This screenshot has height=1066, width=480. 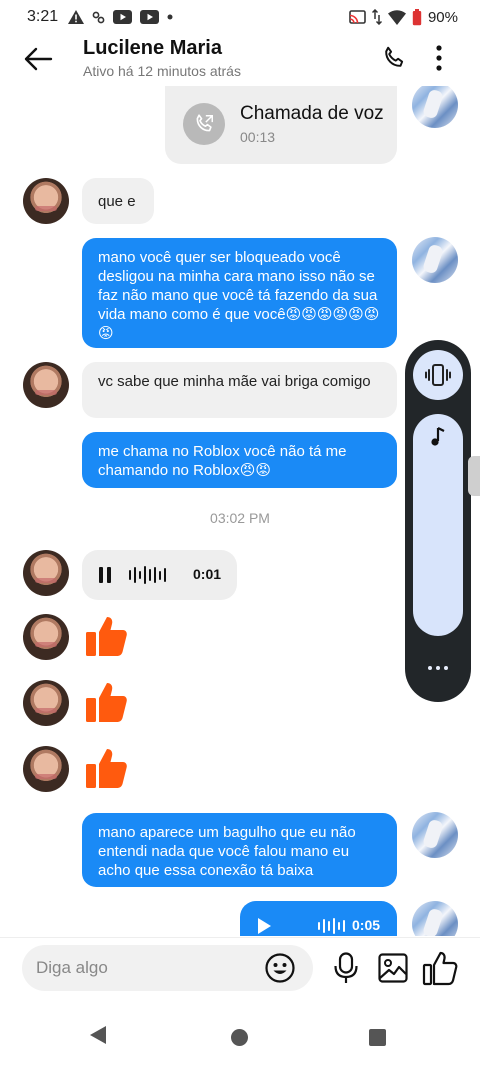 I want to click on volume-settings-button, so click(x=438, y=668).